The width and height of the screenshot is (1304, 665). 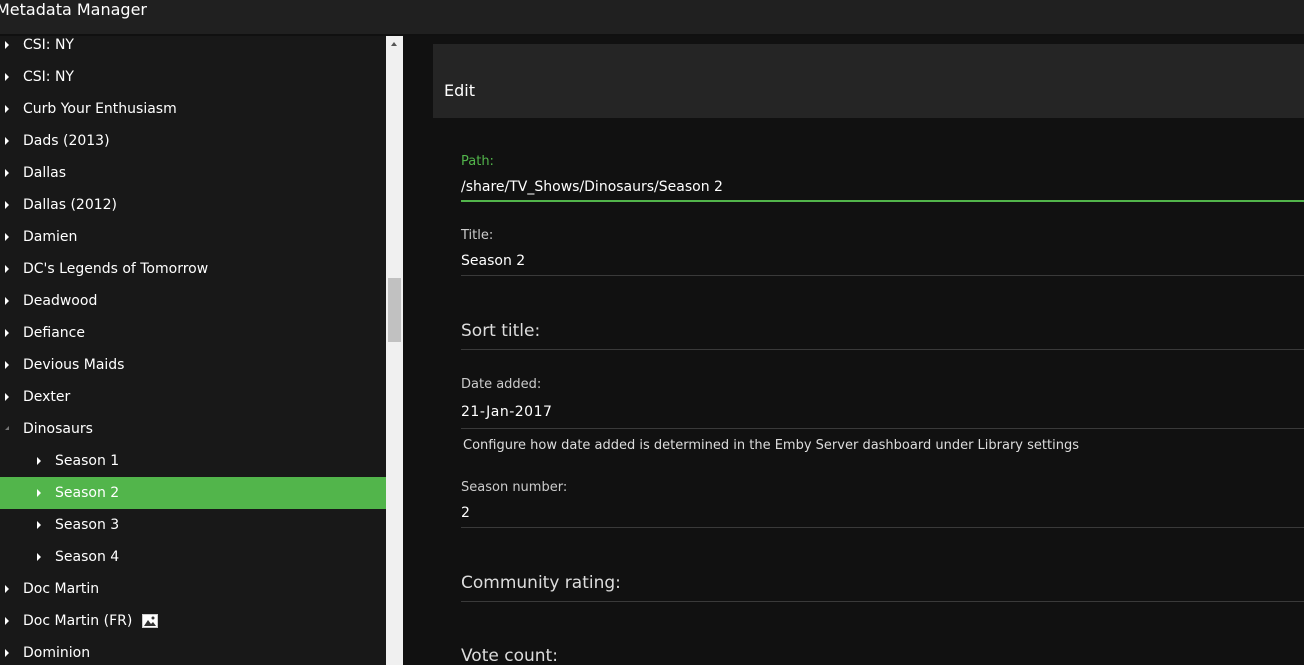 I want to click on path-underline, so click(x=882, y=201).